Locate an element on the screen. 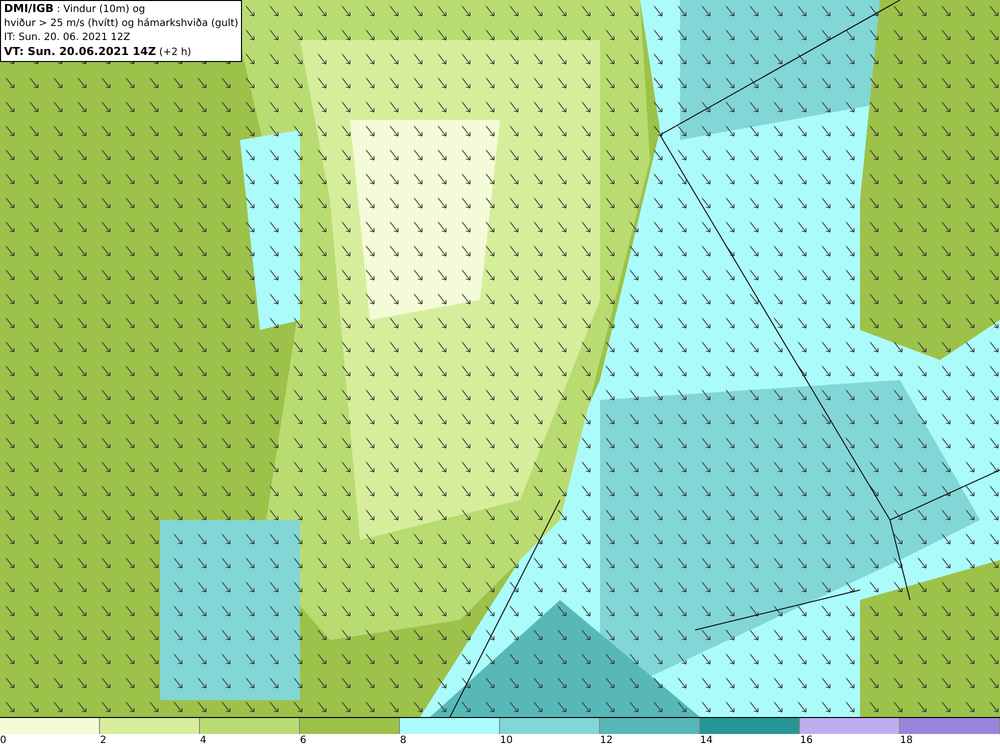 This screenshot has height=747, width=1000. legend-label: 14 is located at coordinates (707, 740).